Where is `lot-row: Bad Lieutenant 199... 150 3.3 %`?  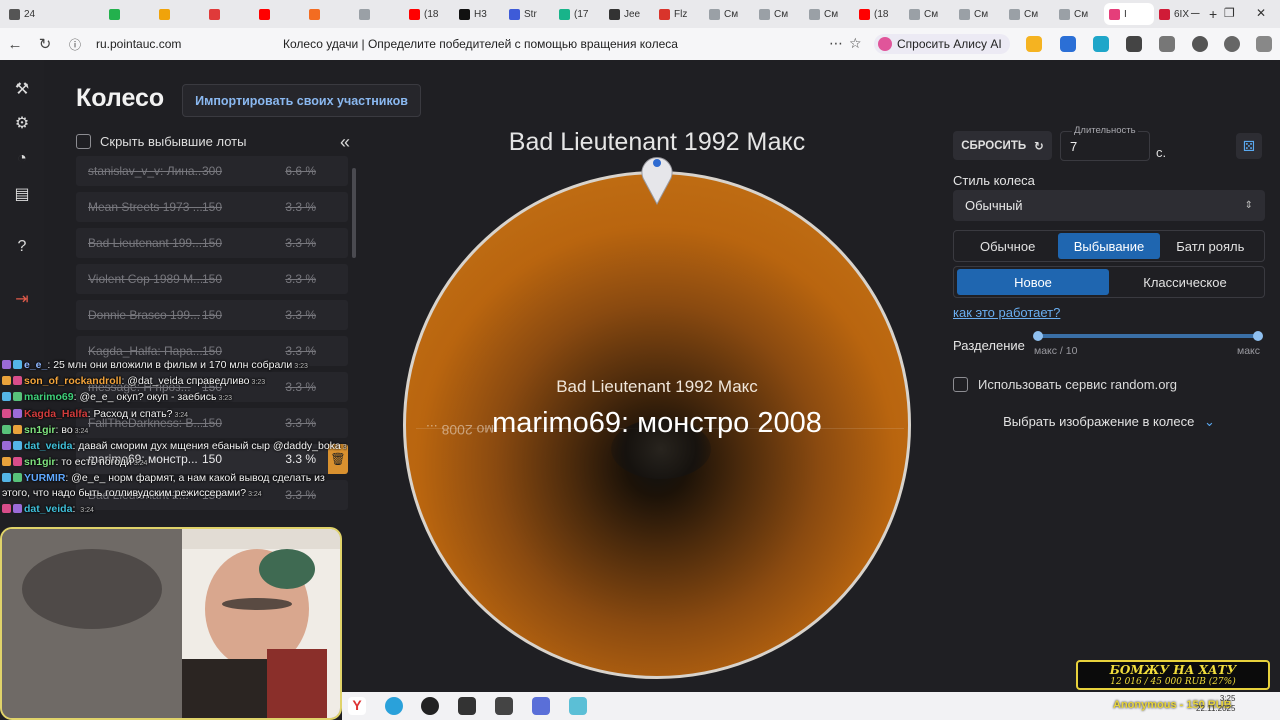
lot-row: Bad Lieutenant 199... 150 3.3 % is located at coordinates (212, 243).